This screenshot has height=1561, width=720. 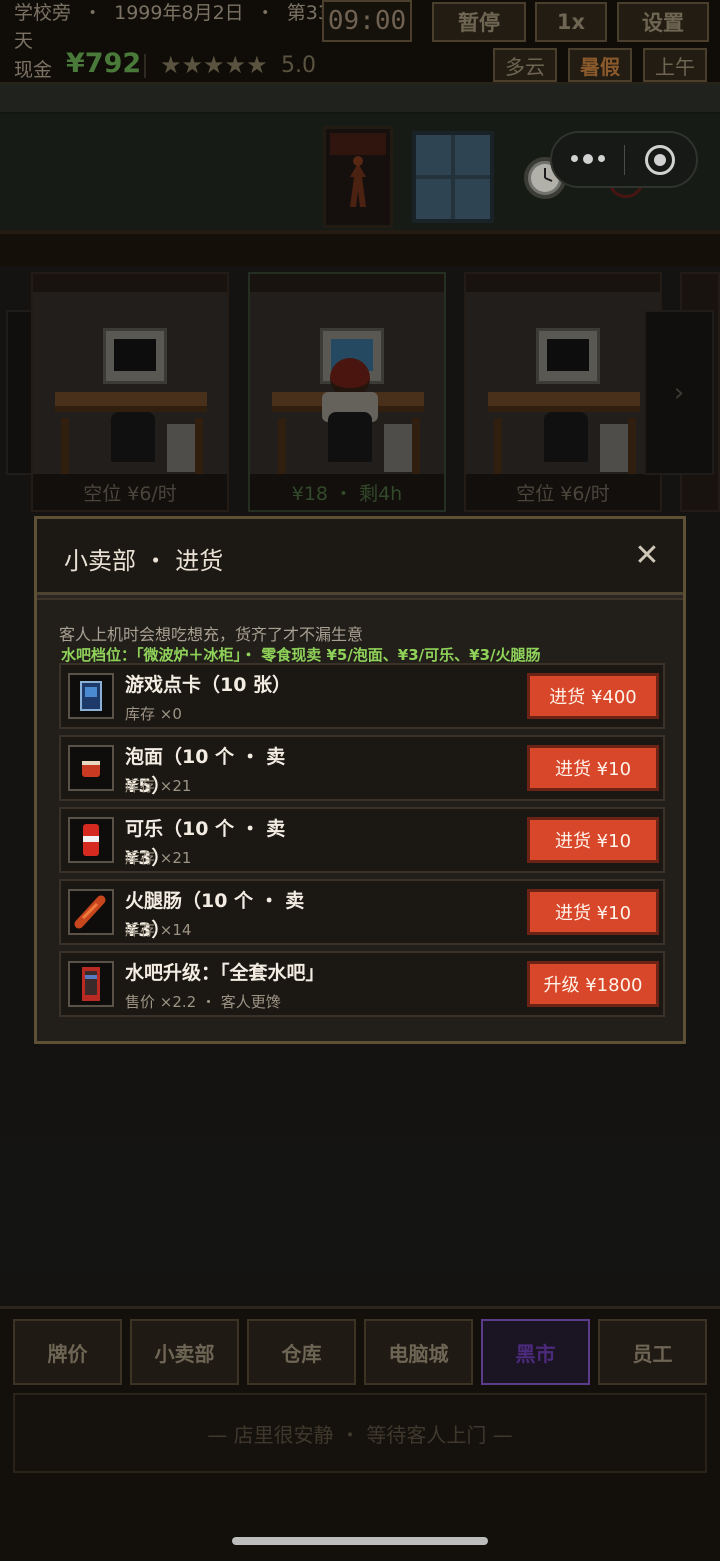 I want to click on day-suffix: 天, so click(x=24, y=41).